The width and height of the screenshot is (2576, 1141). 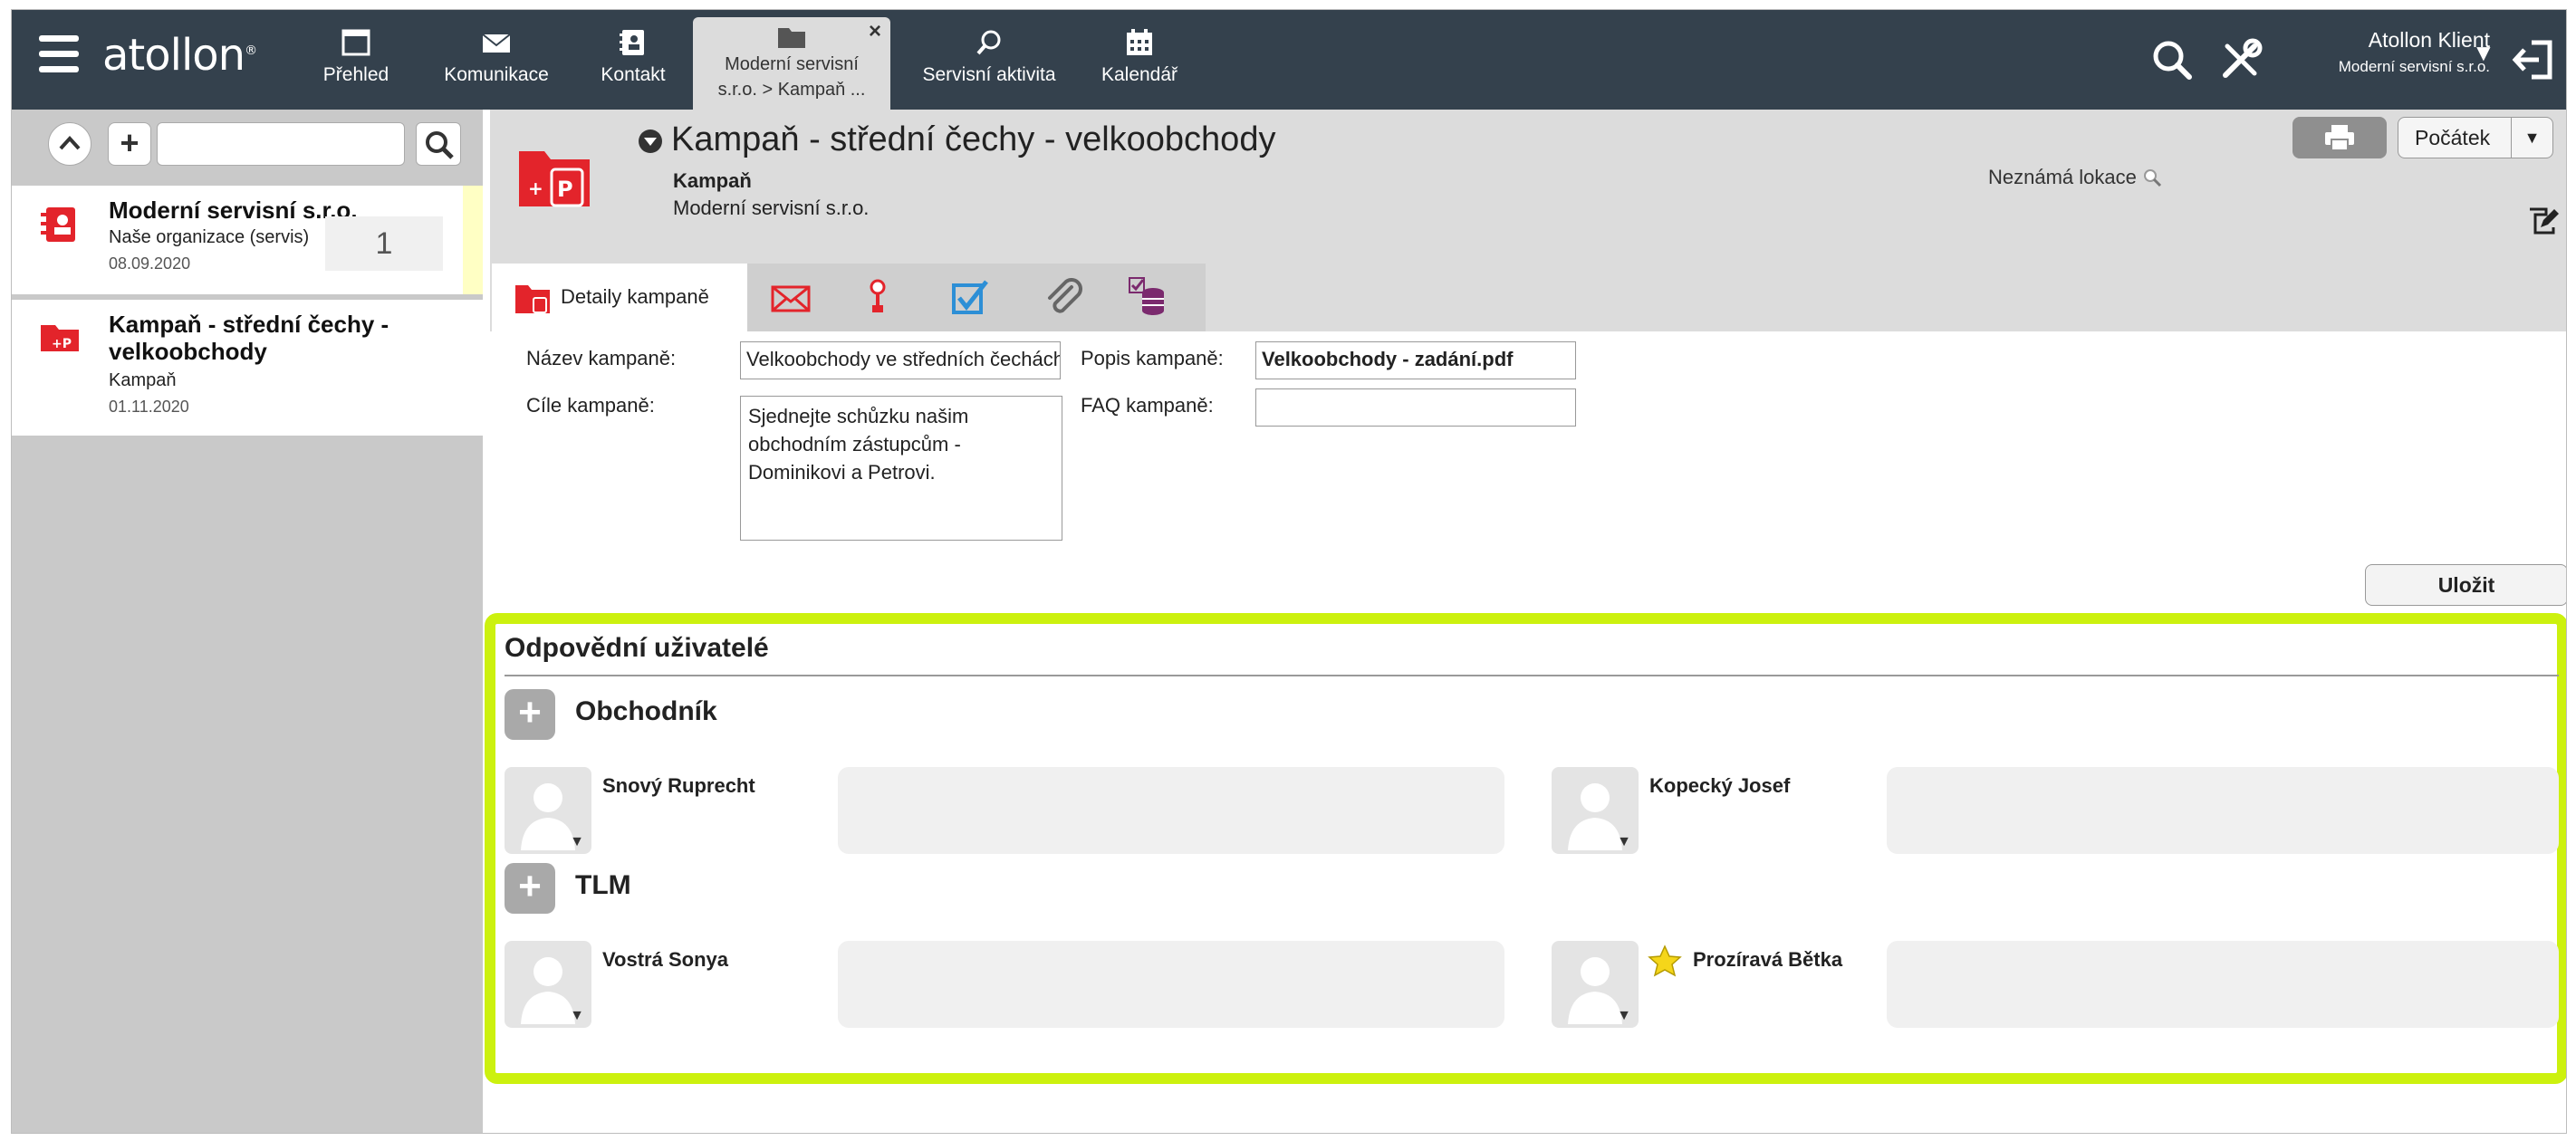 What do you see at coordinates (384, 243) in the screenshot?
I see `list-item-count: 1` at bounding box center [384, 243].